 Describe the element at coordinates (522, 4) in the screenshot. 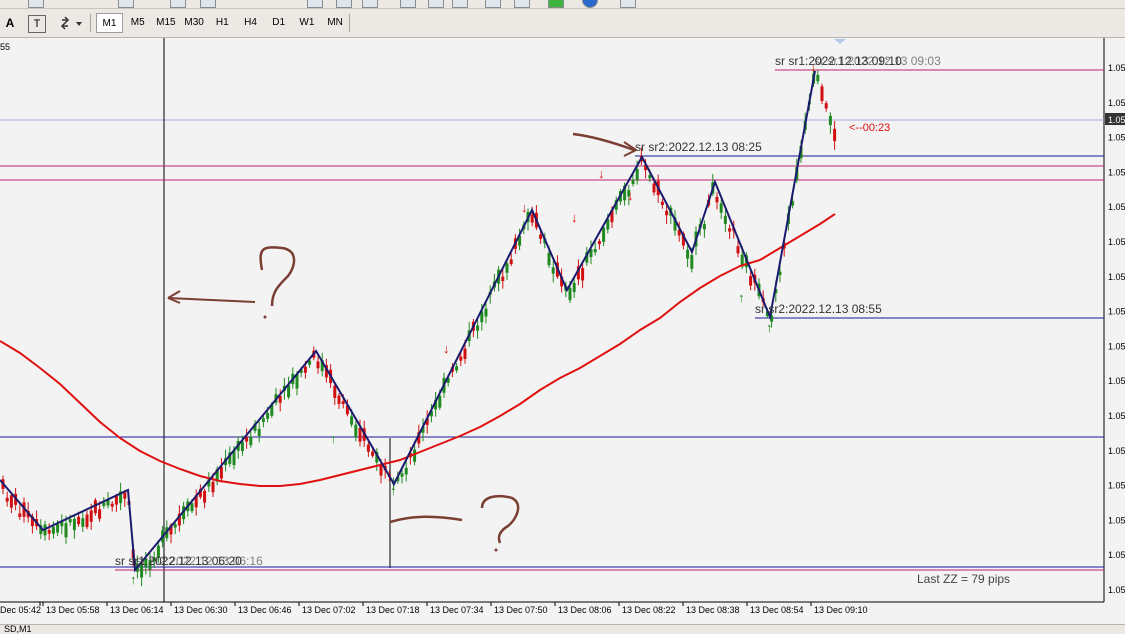

I see `candles-icon` at that location.